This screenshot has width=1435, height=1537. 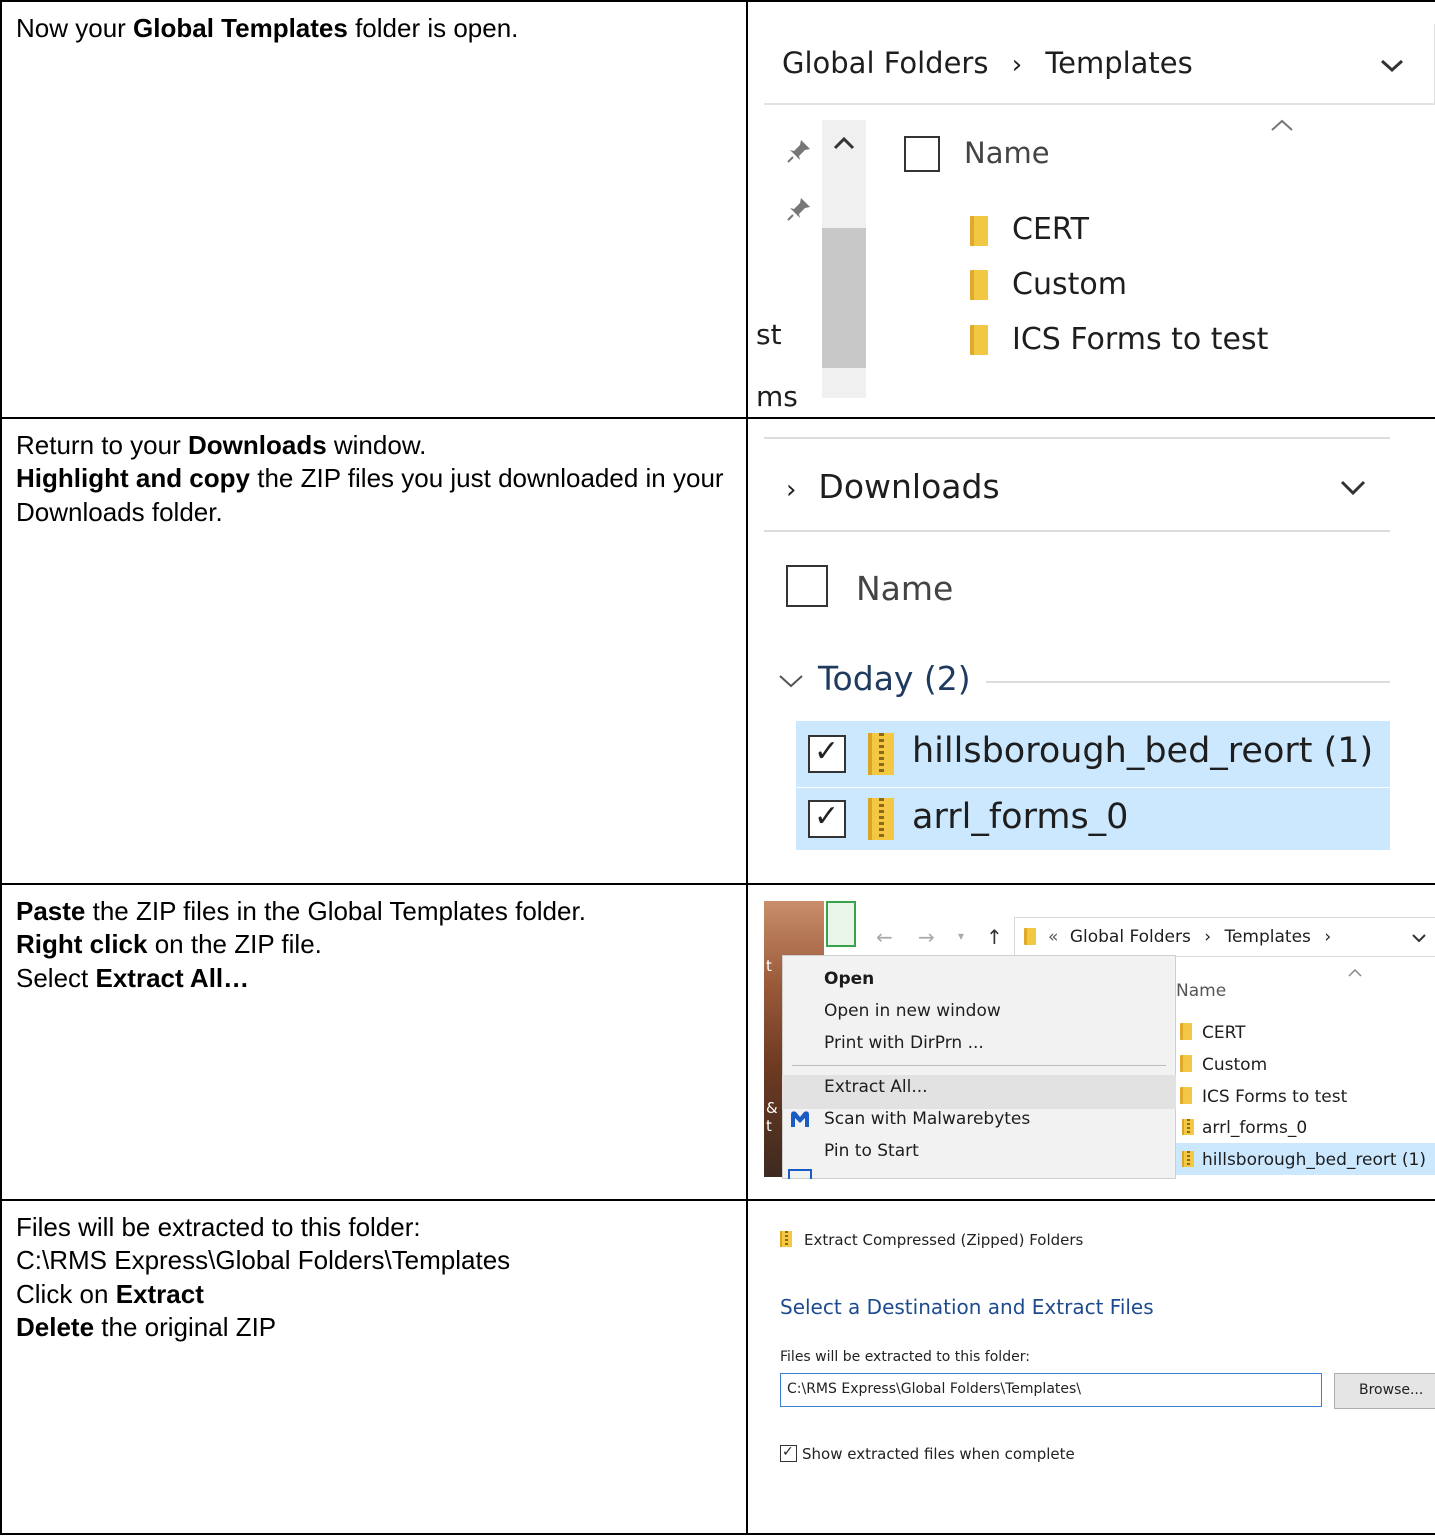 What do you see at coordinates (376, 445) in the screenshot?
I see `text: window.` at bounding box center [376, 445].